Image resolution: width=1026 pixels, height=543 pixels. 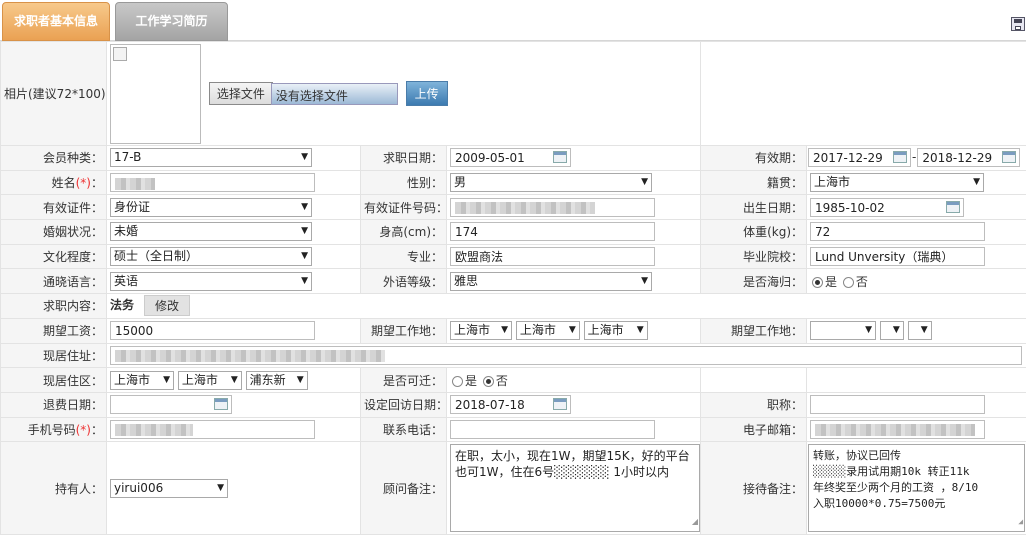 I want to click on id-type-label: 有效证件：, so click(x=53, y=207).